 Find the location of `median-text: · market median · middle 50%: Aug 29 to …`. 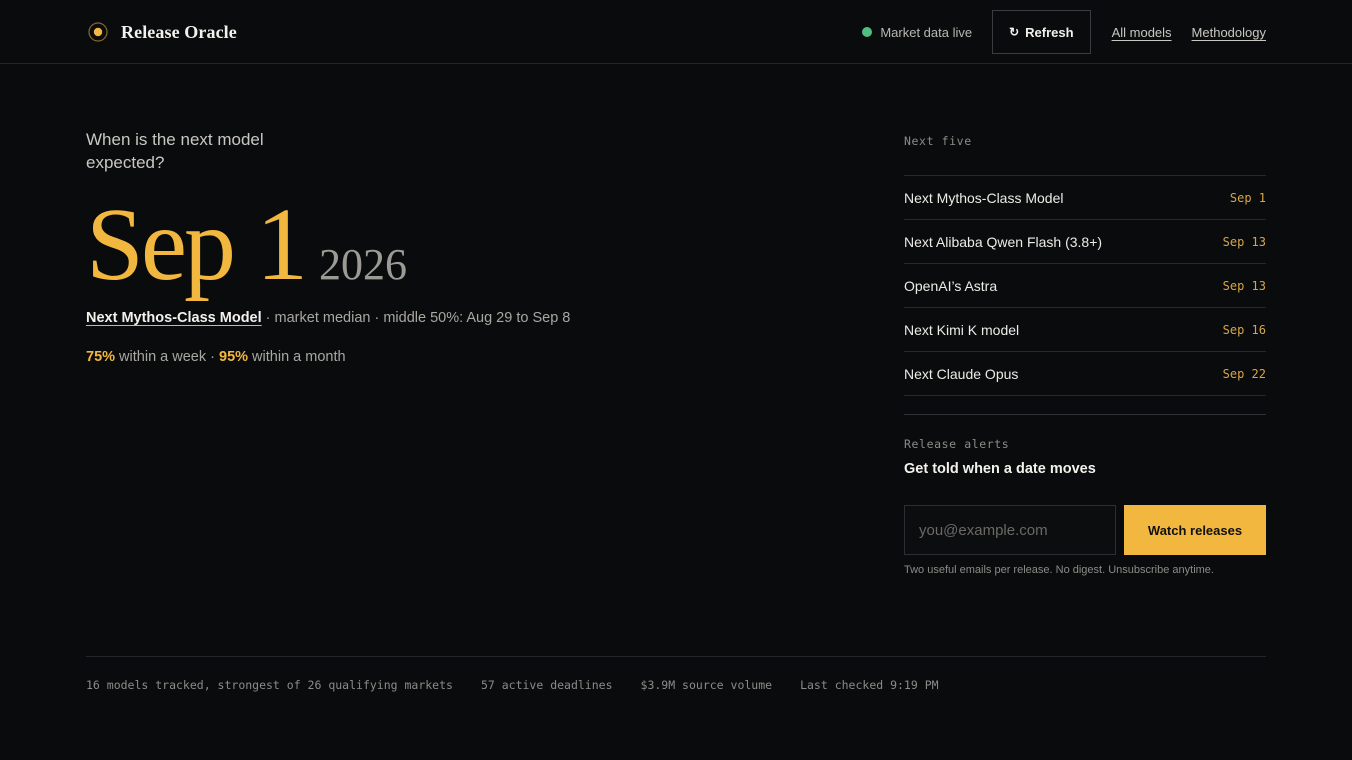

median-text: · market median · middle 50%: Aug 29 to … is located at coordinates (416, 318).